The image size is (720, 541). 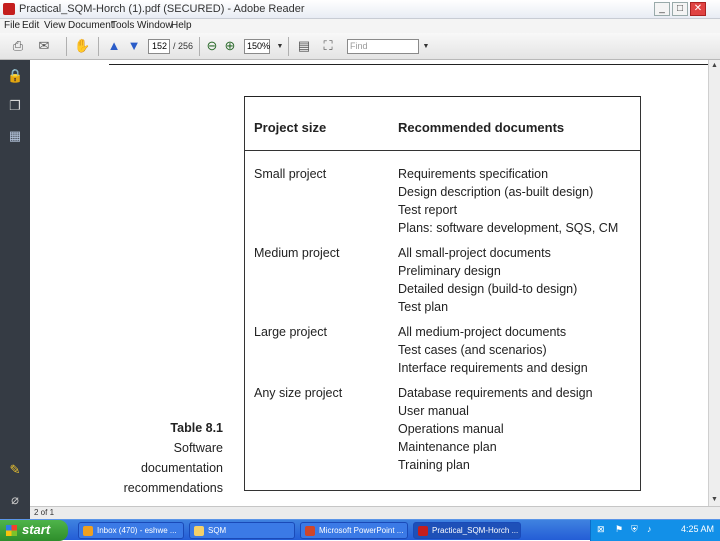 I want to click on zoom-level-input: 150%, so click(x=257, y=46).